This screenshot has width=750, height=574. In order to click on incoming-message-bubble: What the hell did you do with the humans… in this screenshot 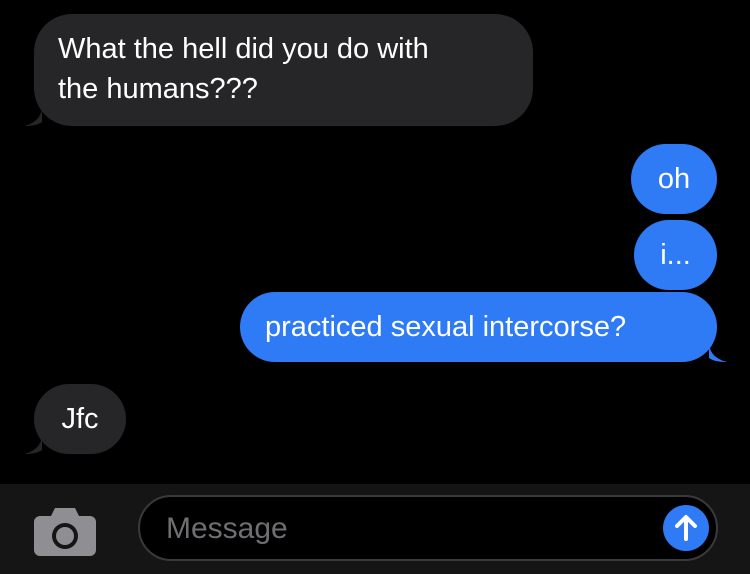, I will do `click(278, 70)`.